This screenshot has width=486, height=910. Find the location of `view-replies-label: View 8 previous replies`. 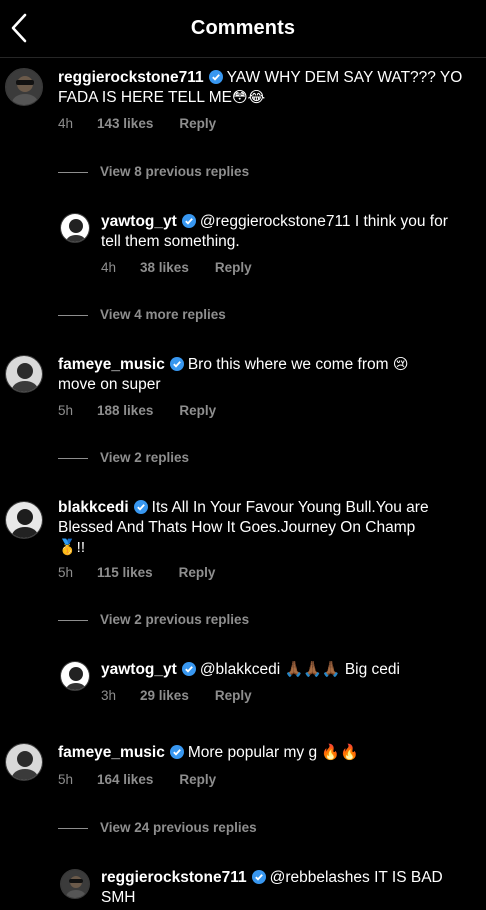

view-replies-label: View 8 previous replies is located at coordinates (175, 171).